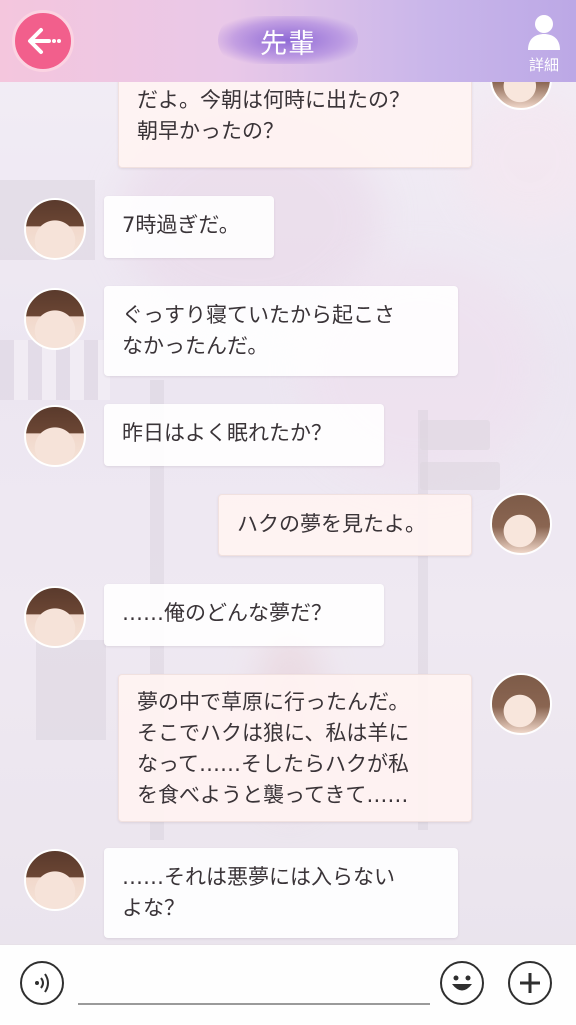 Image resolution: width=576 pixels, height=1025 pixels. I want to click on detail-button: 詳細, so click(544, 42).